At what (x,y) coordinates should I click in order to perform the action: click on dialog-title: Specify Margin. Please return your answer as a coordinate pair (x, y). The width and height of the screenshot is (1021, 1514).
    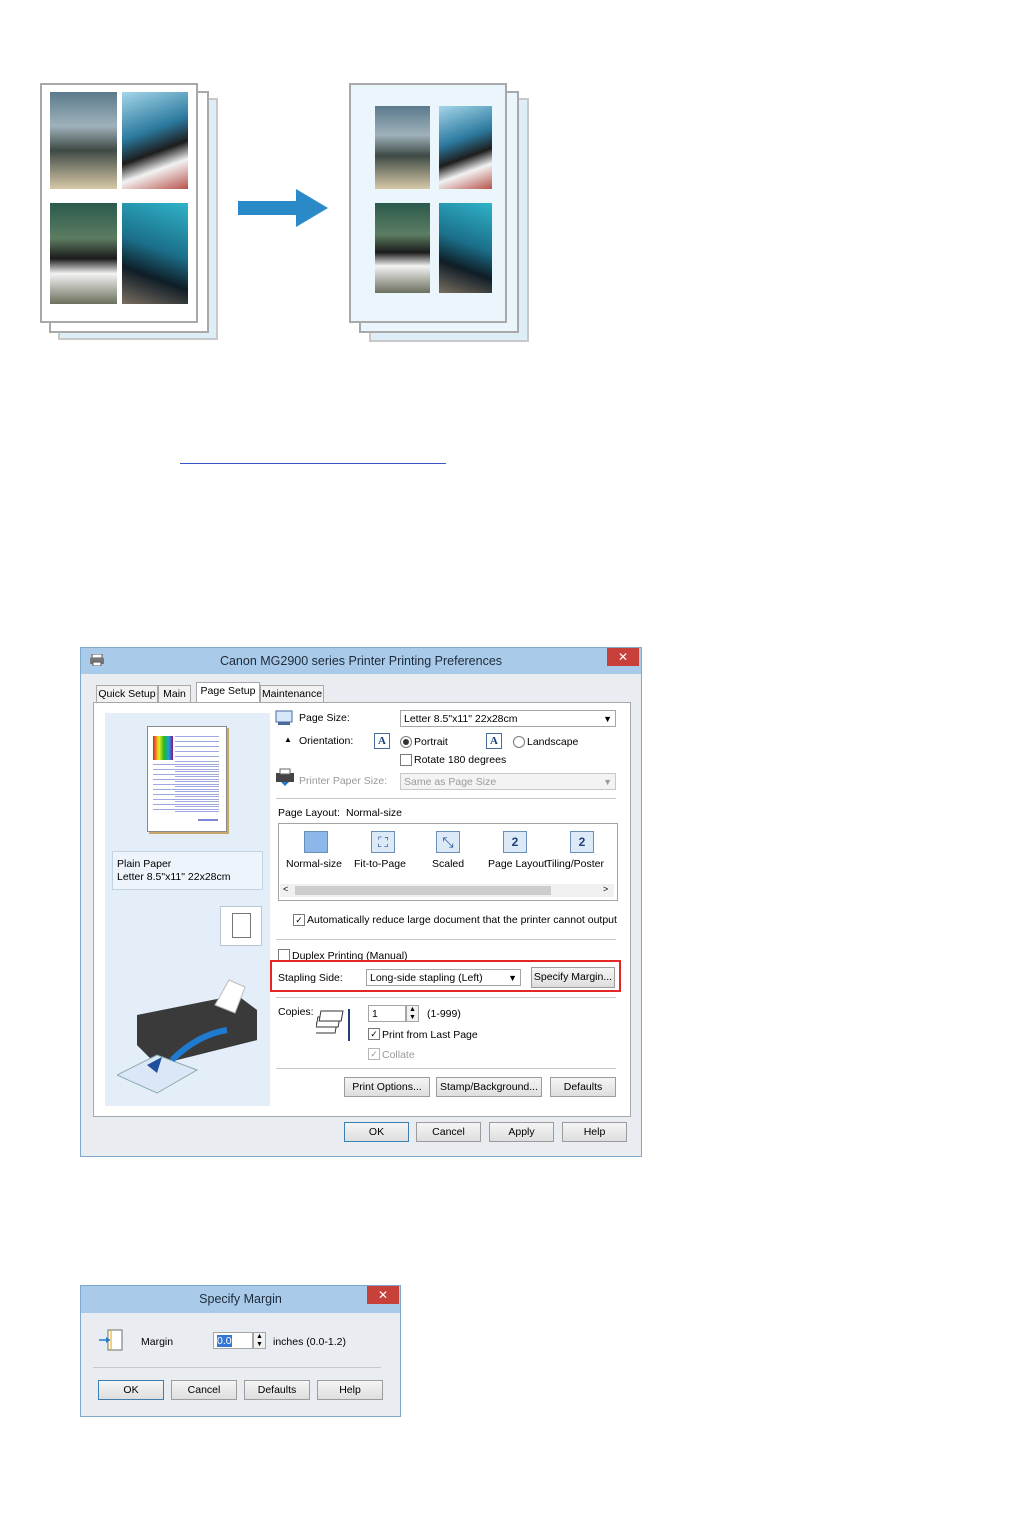
    Looking at the image, I should click on (240, 1299).